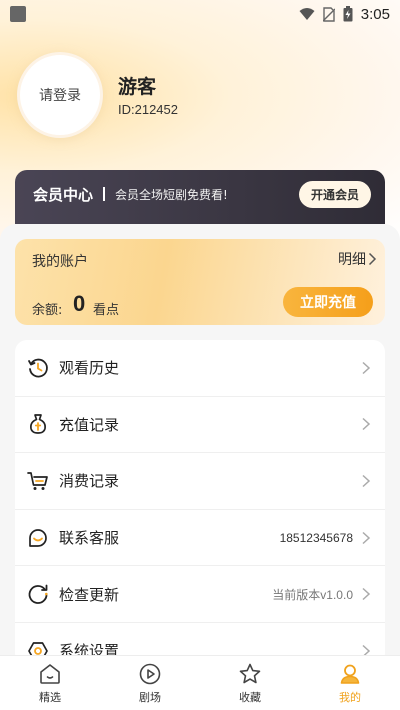  Describe the element at coordinates (250, 673) in the screenshot. I see `star-icon` at that location.